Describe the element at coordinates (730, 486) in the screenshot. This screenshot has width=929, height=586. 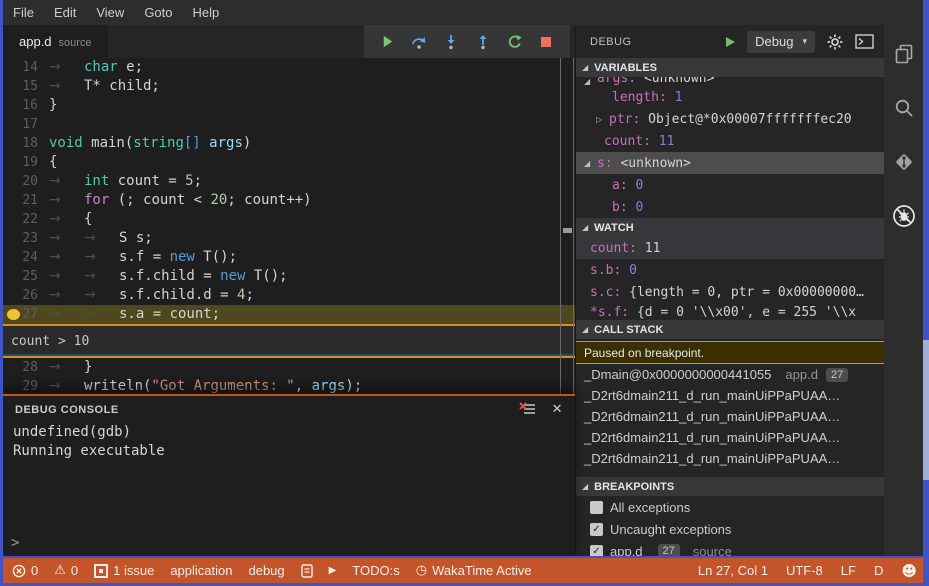
I see `section-header-breakpoints: ◢ BREAKPOINTS` at that location.